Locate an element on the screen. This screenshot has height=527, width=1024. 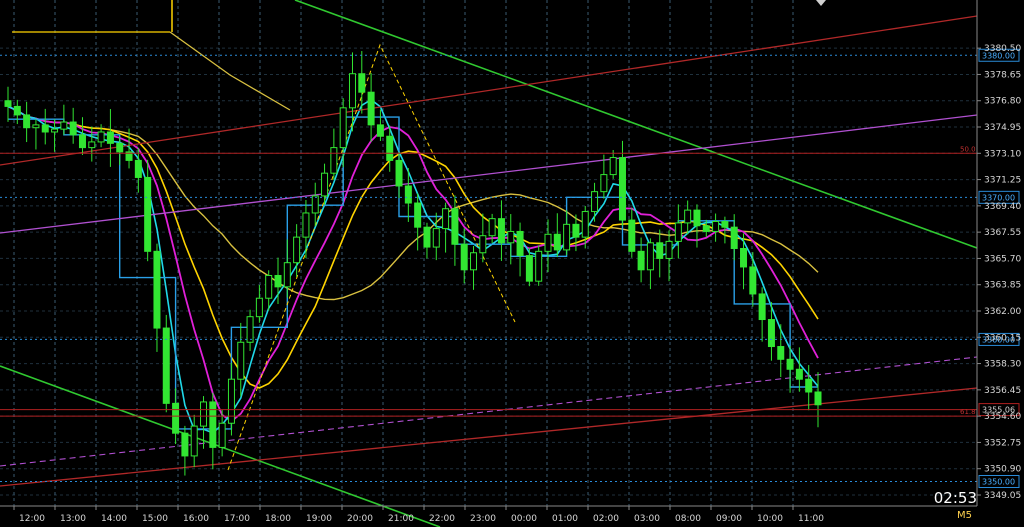
time-tick-label: 21:00 is located at coordinates (401, 519).